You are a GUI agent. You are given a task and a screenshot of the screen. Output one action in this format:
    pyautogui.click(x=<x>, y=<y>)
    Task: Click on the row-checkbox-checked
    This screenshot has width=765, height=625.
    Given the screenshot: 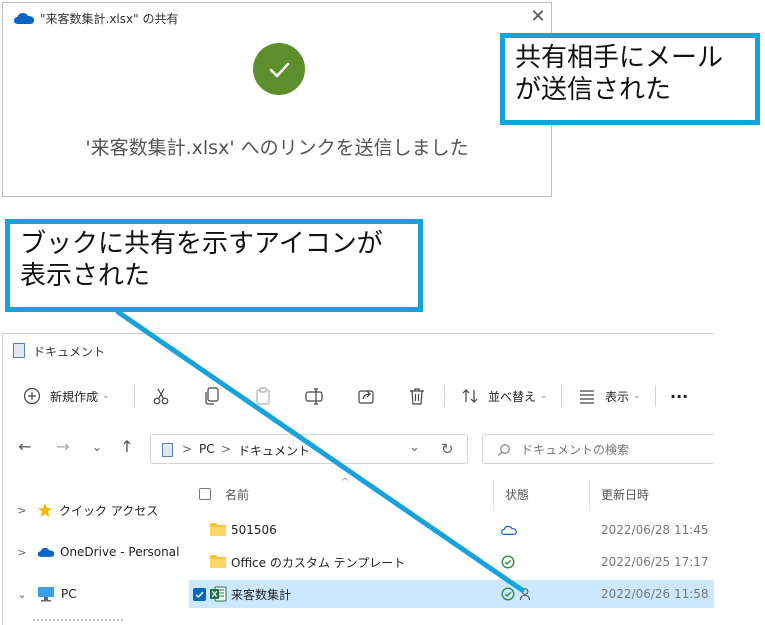 What is the action you would take?
    pyautogui.click(x=199, y=594)
    